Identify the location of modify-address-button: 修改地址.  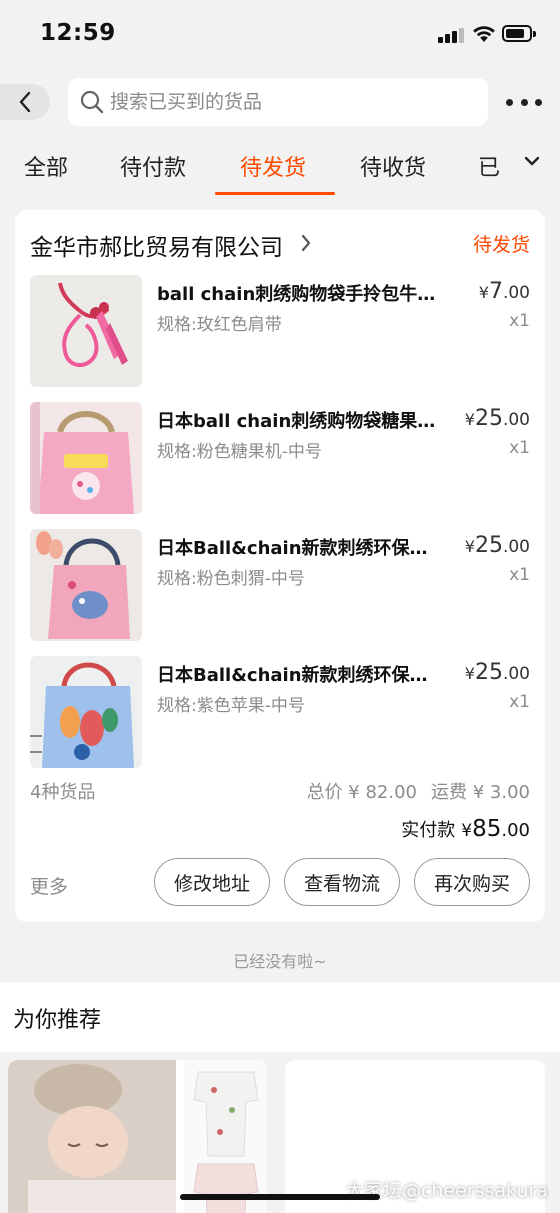
(212, 882).